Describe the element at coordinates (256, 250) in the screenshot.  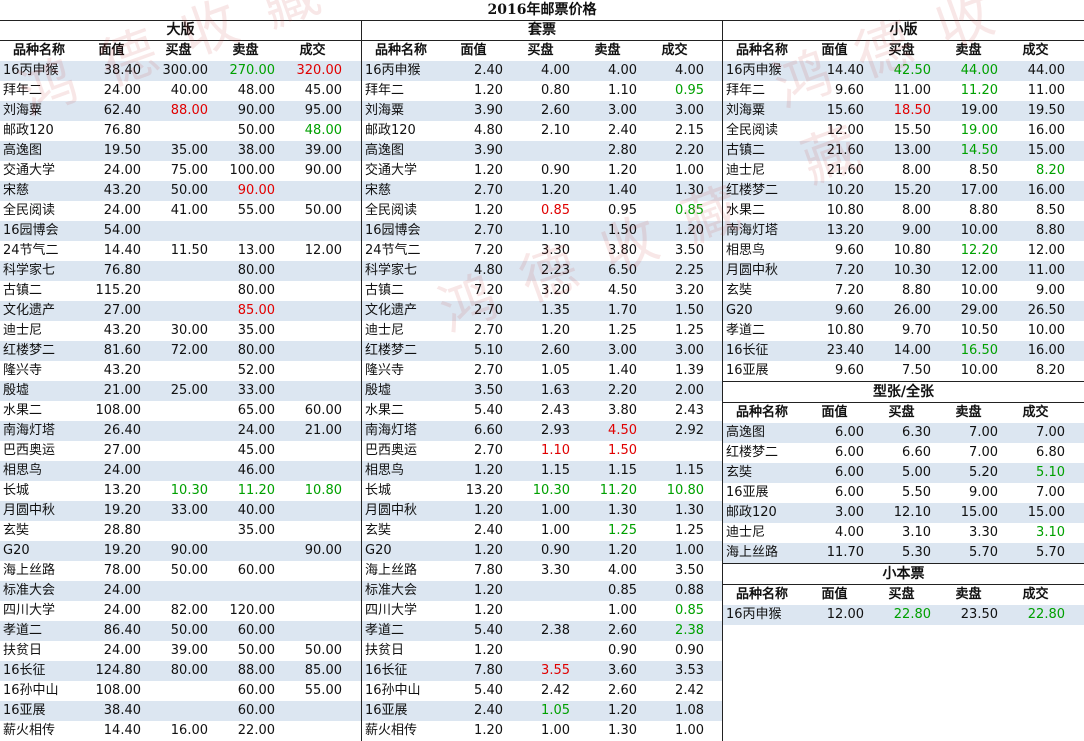
I see `sell-price: 13.00` at that location.